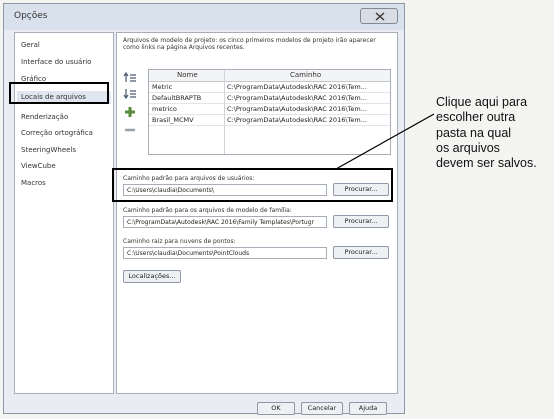  What do you see at coordinates (368, 408) in the screenshot?
I see `help-button: Ajuda` at bounding box center [368, 408].